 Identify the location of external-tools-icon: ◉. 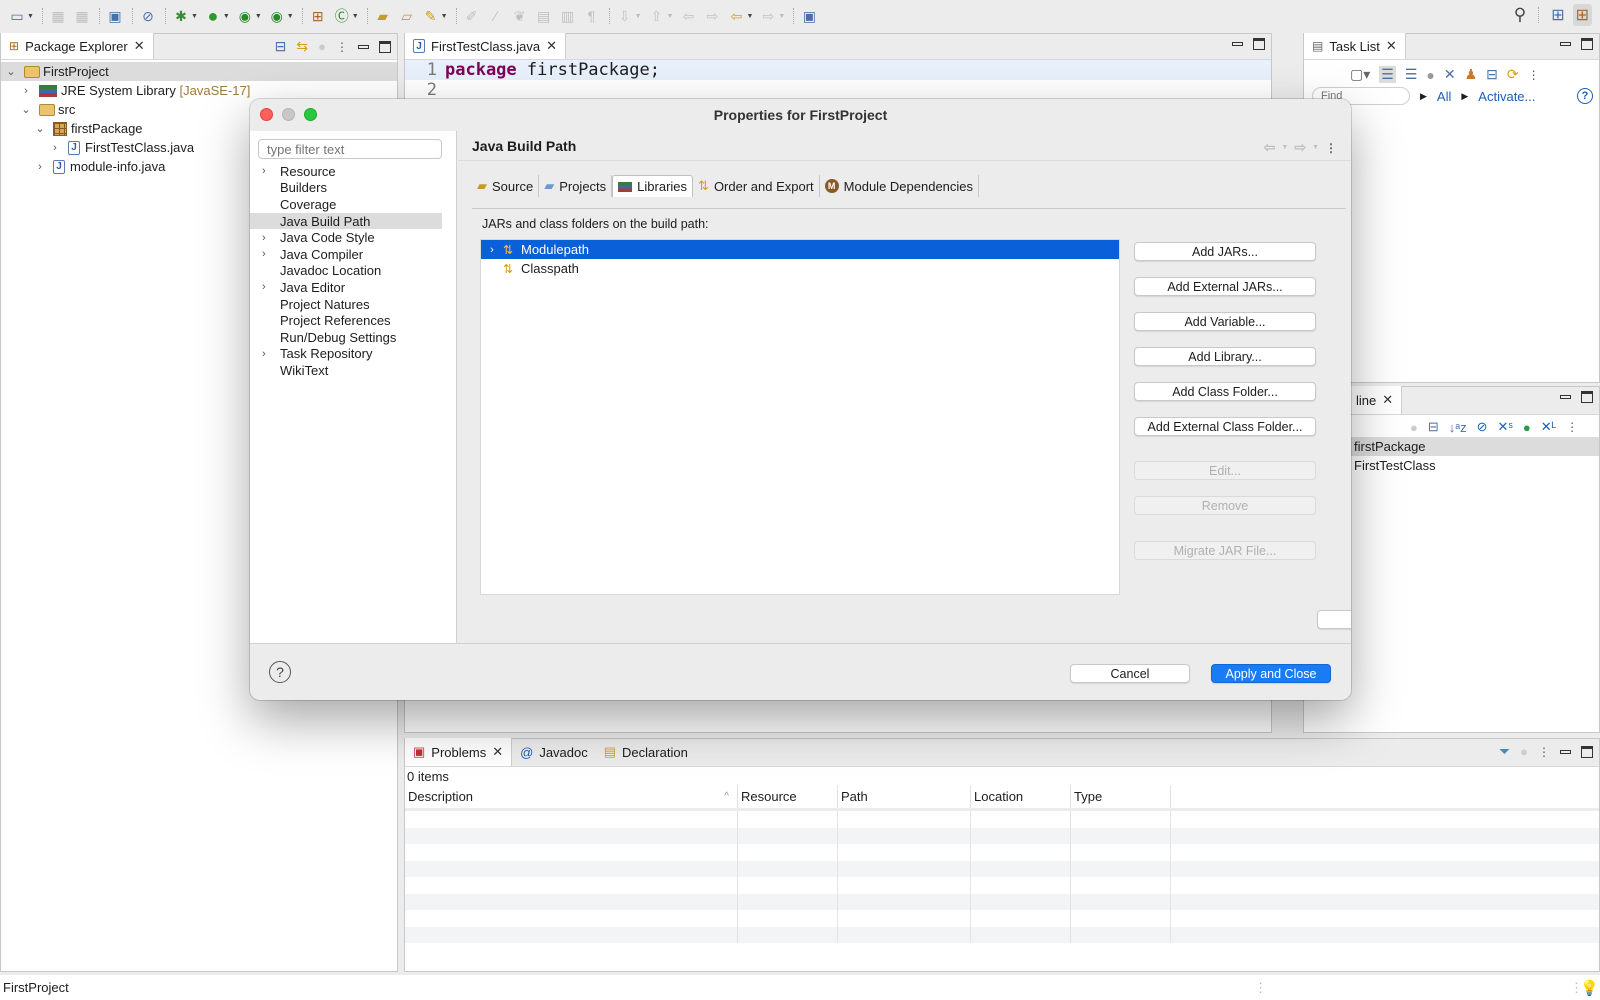
(277, 16).